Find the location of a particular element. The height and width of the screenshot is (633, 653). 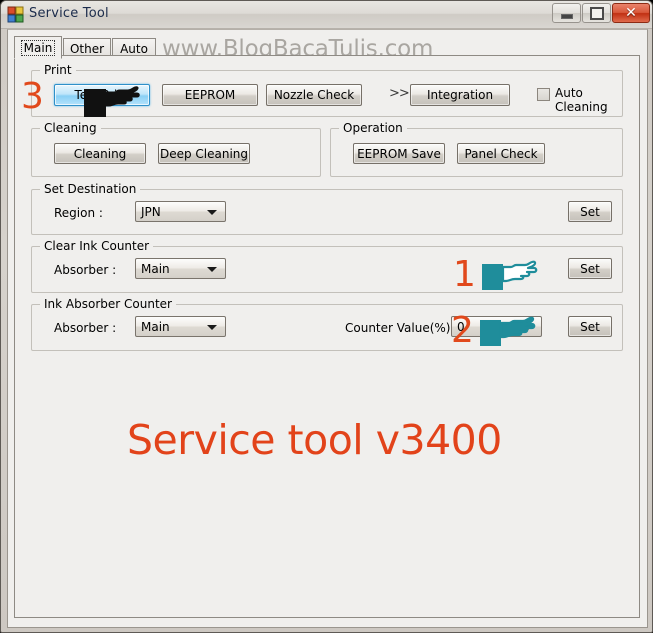

panel-check-label: Panel Check is located at coordinates (501, 153).